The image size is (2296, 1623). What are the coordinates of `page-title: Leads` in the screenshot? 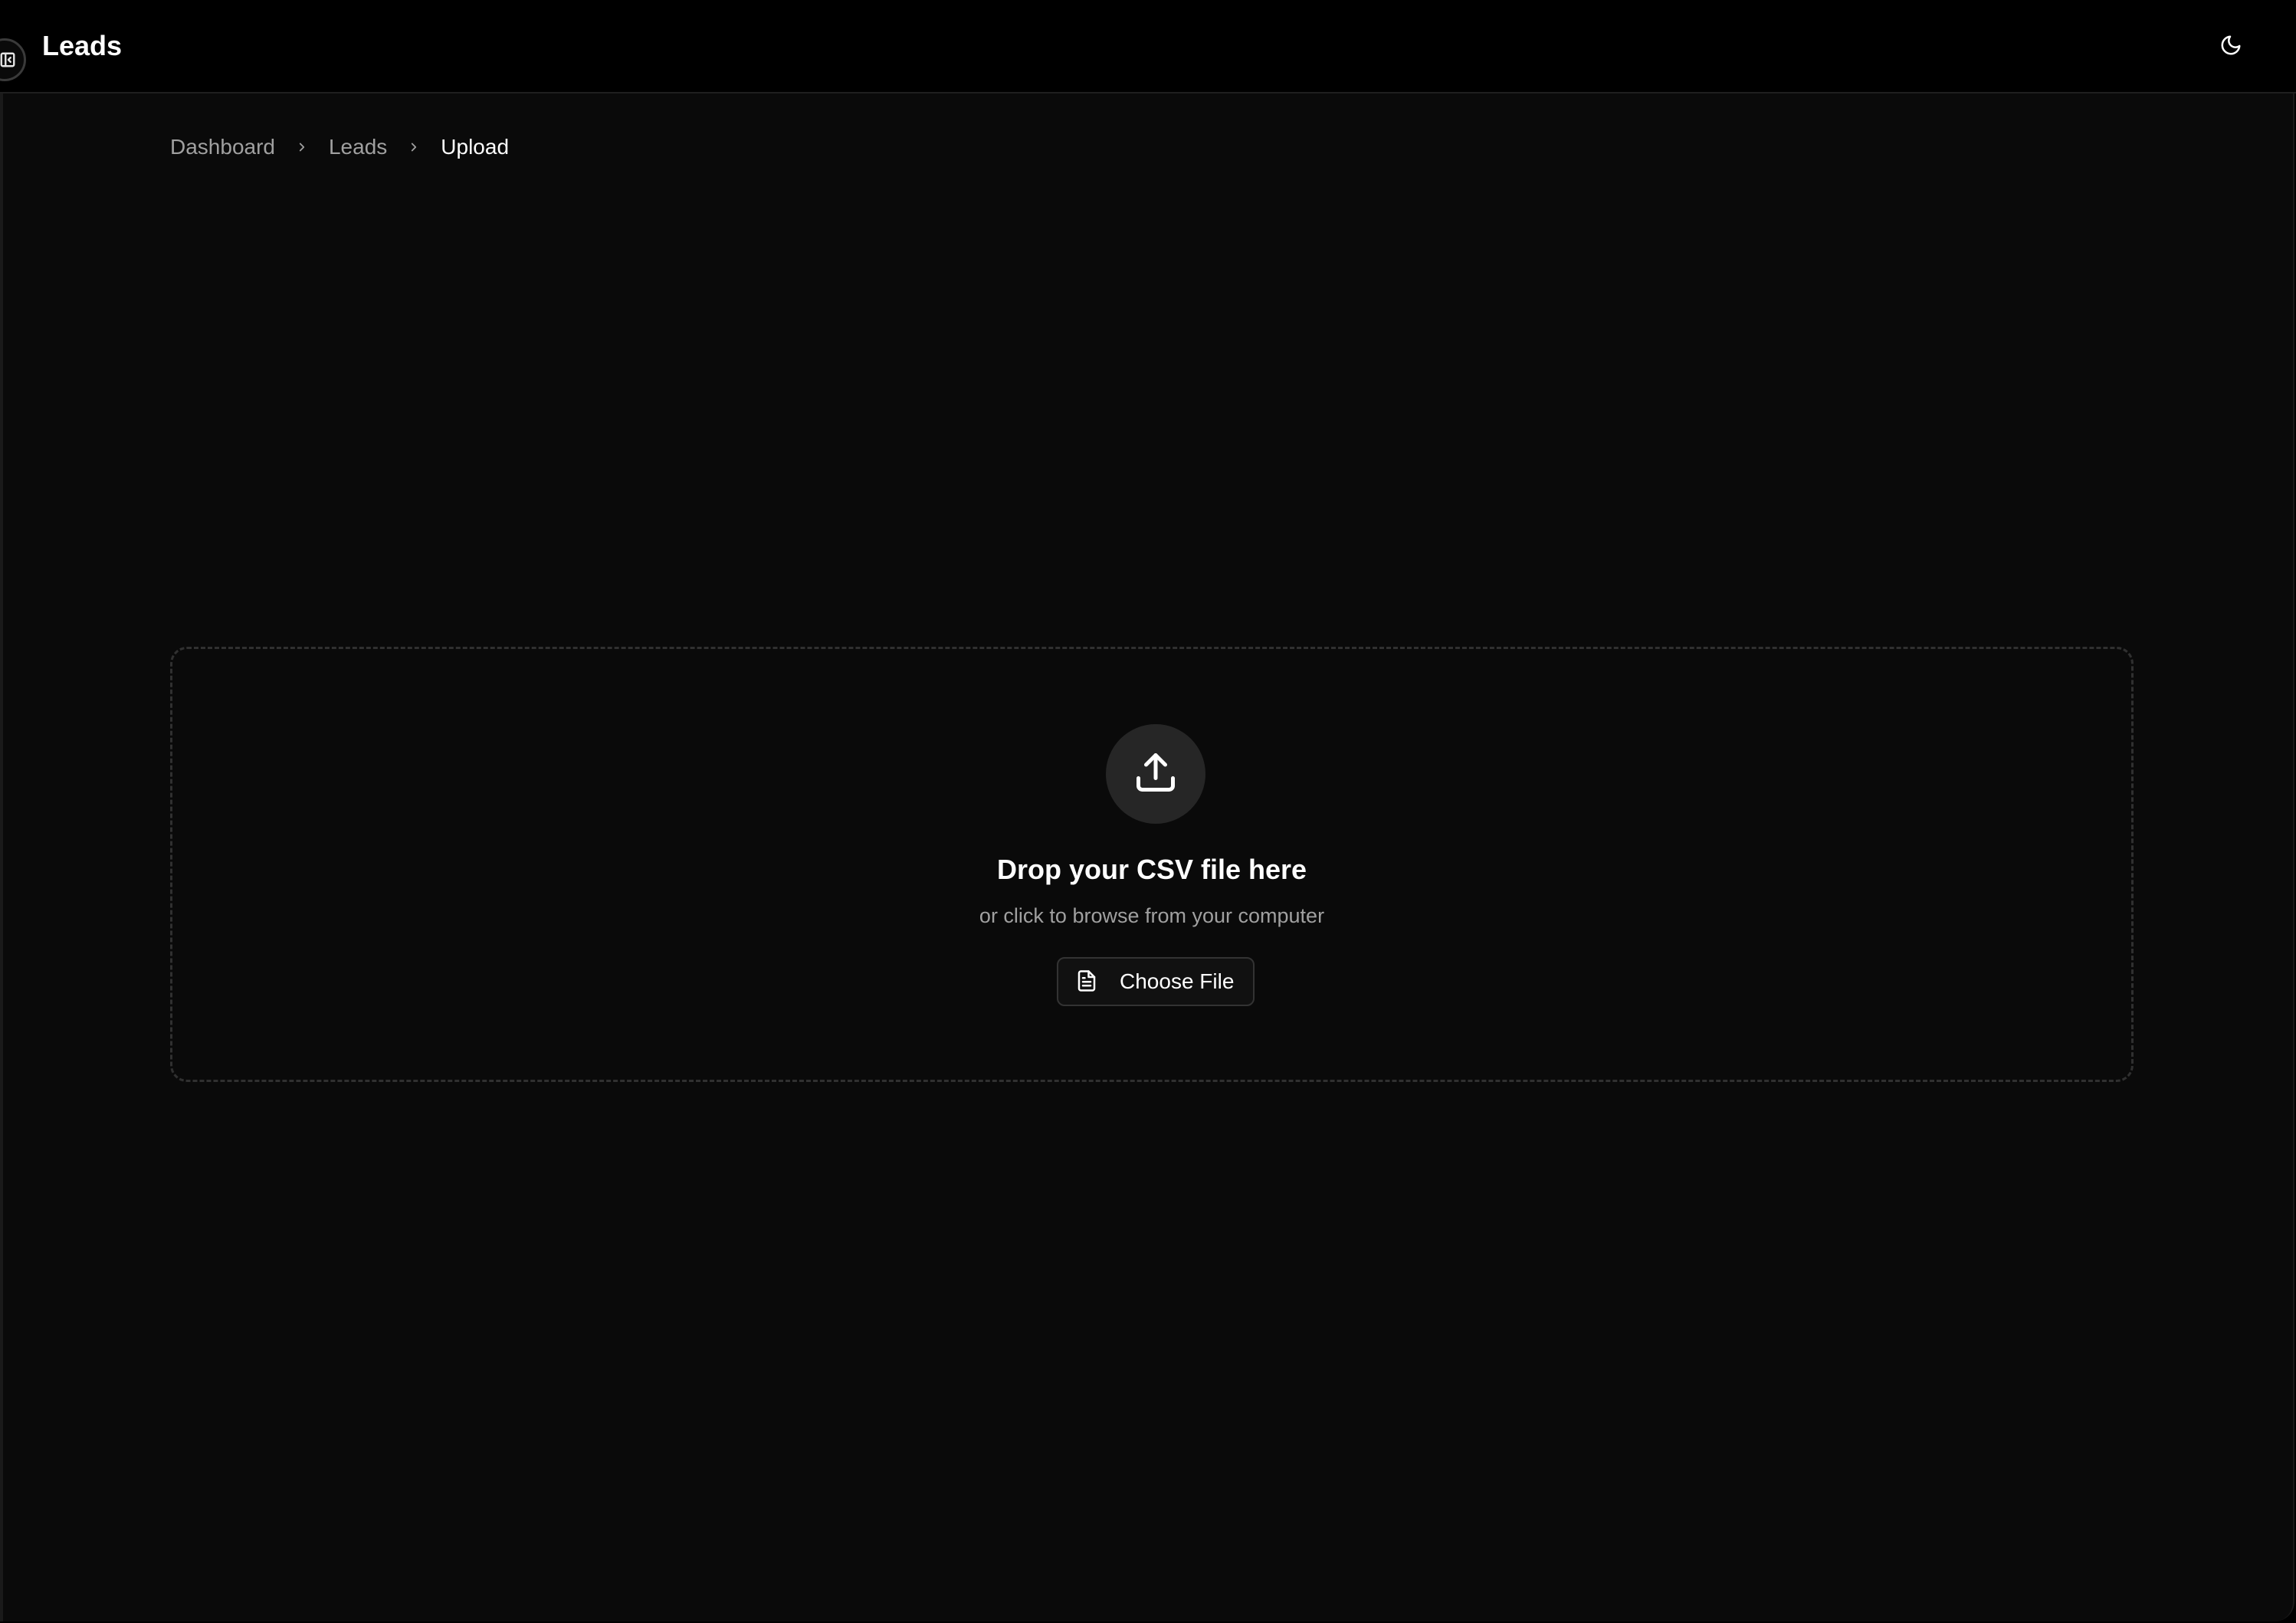 It's located at (82, 46).